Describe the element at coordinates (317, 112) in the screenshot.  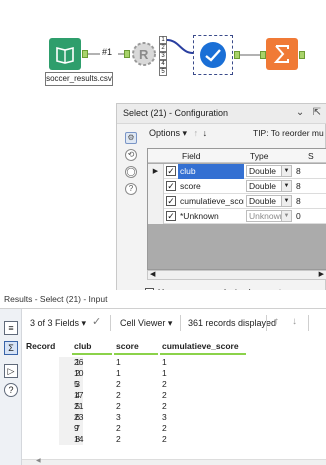
I see `pop-out-icon: ⇱` at that location.